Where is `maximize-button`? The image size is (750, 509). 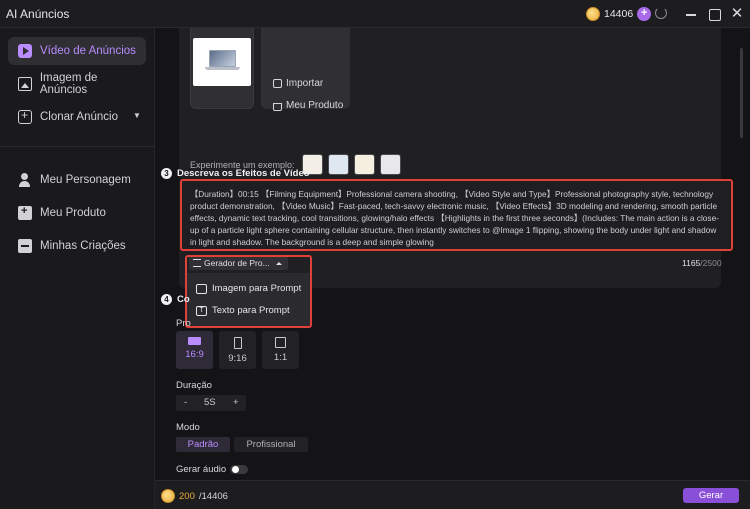
maximize-button is located at coordinates (714, 14).